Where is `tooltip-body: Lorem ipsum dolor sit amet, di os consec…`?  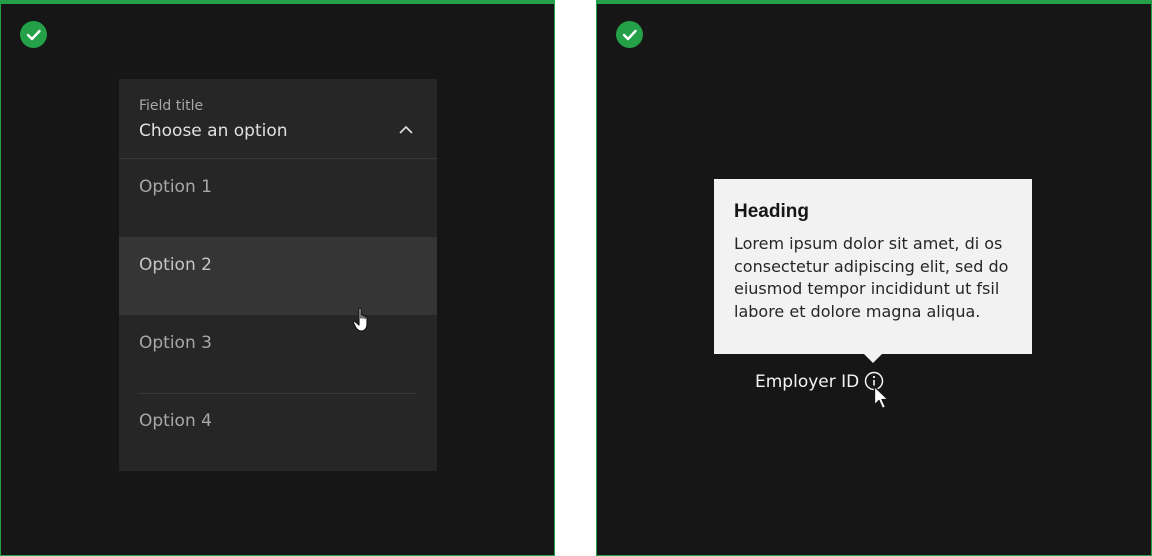 tooltip-body: Lorem ipsum dolor sit amet, di os consec… is located at coordinates (871, 277).